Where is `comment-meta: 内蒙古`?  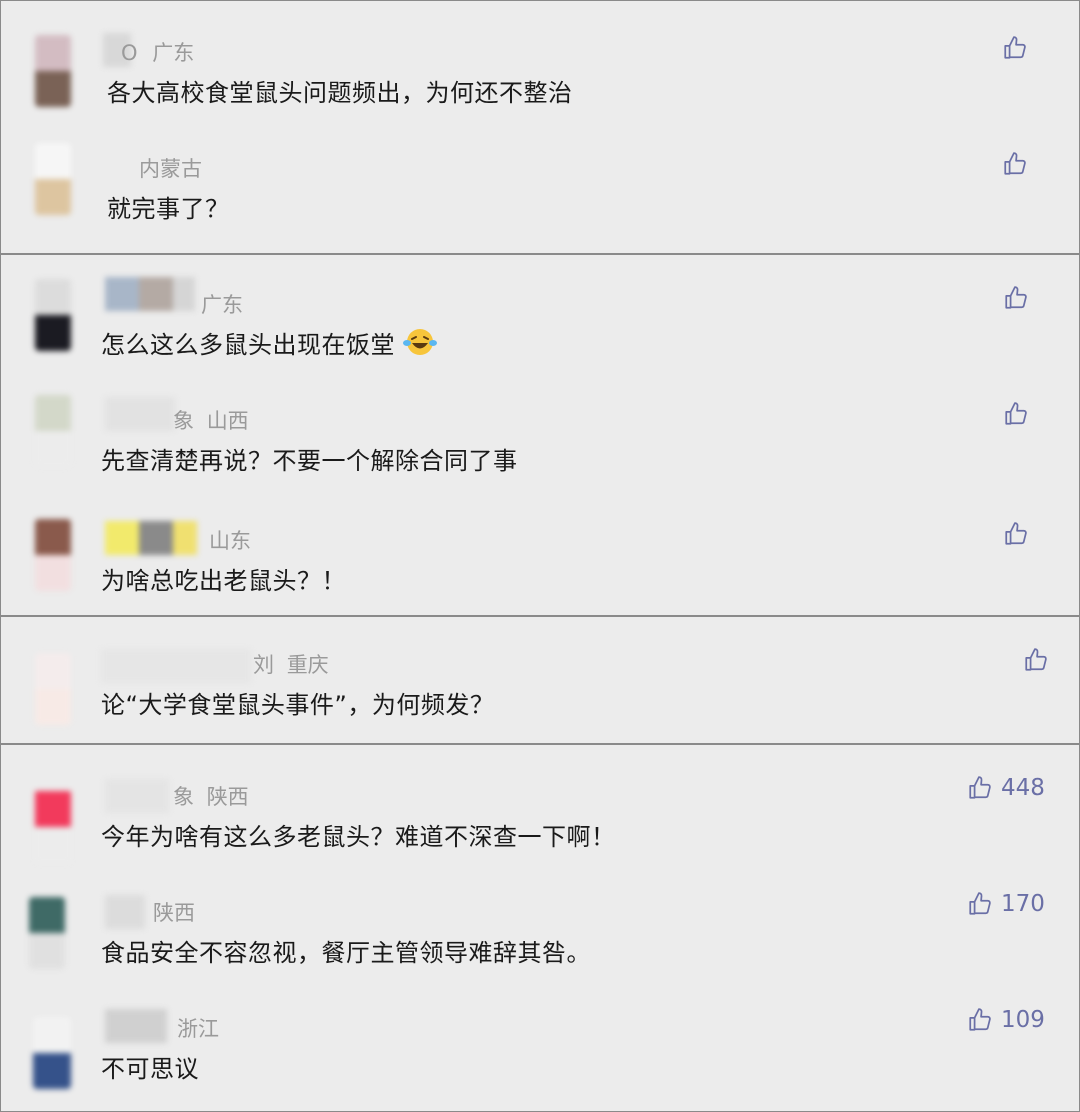 comment-meta: 内蒙古 is located at coordinates (153, 168).